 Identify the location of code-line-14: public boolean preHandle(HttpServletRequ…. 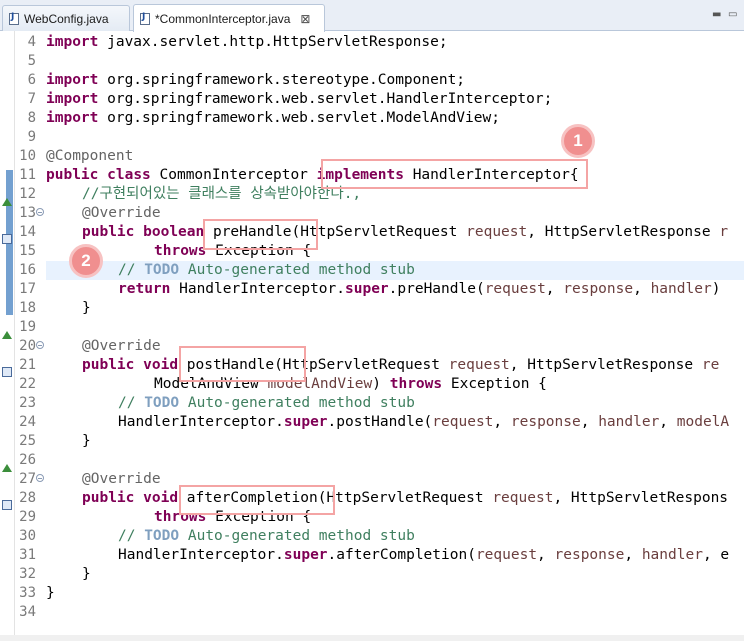
(405, 232).